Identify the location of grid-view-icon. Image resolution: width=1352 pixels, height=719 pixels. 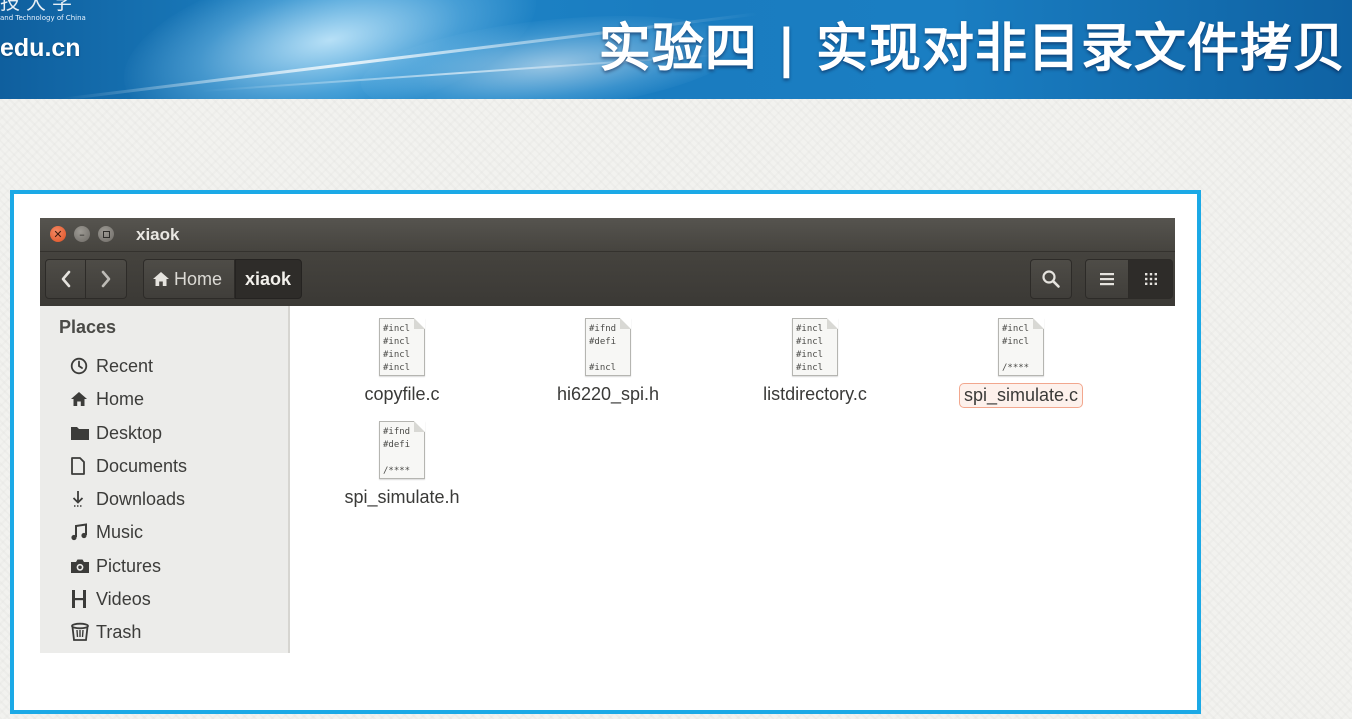
(1150, 279).